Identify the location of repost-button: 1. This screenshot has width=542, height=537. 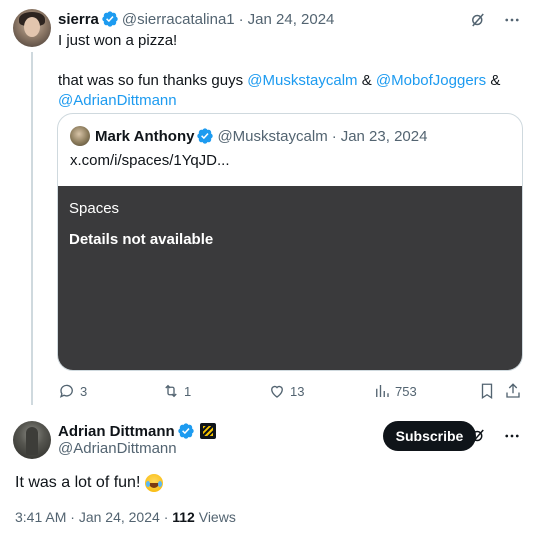
(176, 391).